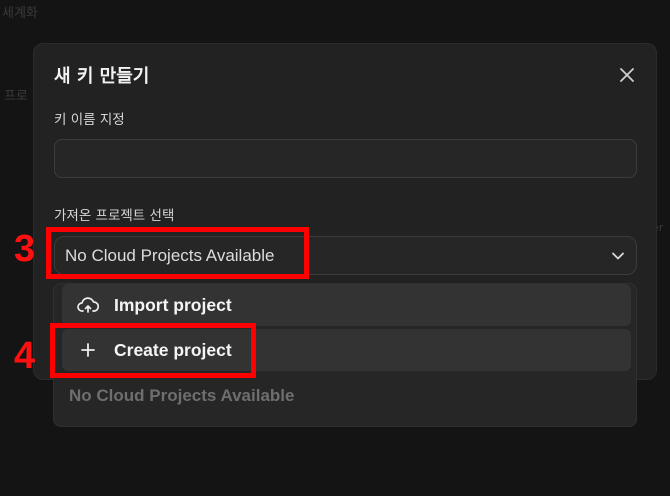 Image resolution: width=670 pixels, height=496 pixels. I want to click on project-select-label: 가져온 프로젝트 선택, so click(114, 216).